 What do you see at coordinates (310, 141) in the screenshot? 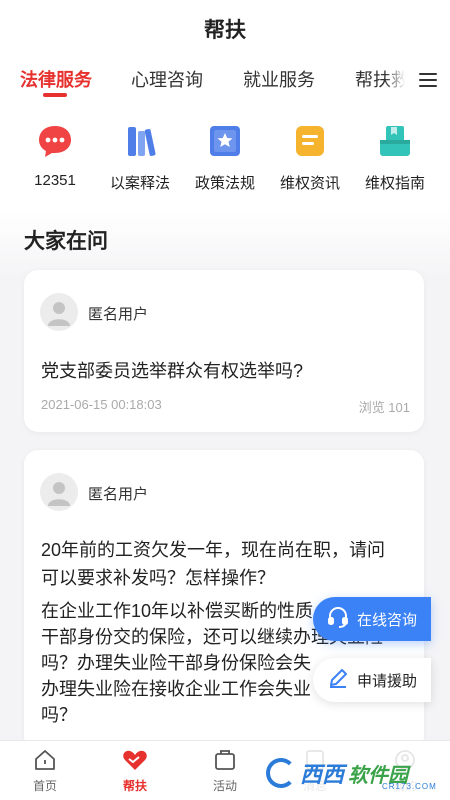
I see `news-icon` at bounding box center [310, 141].